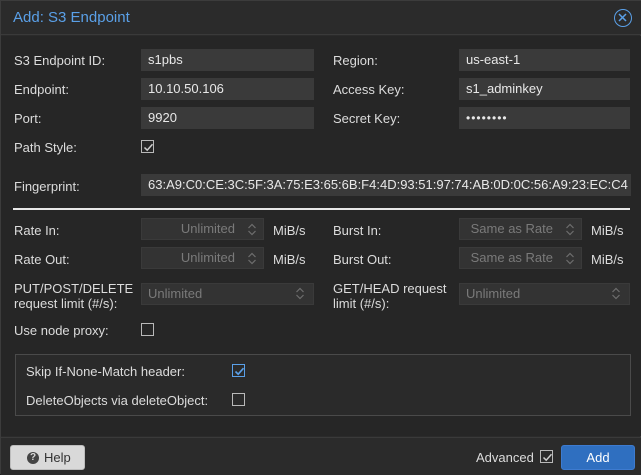 The image size is (641, 475). What do you see at coordinates (74, 296) in the screenshot?
I see `put-limit-label: PUT/POST/DELETE request limit (#/s):` at bounding box center [74, 296].